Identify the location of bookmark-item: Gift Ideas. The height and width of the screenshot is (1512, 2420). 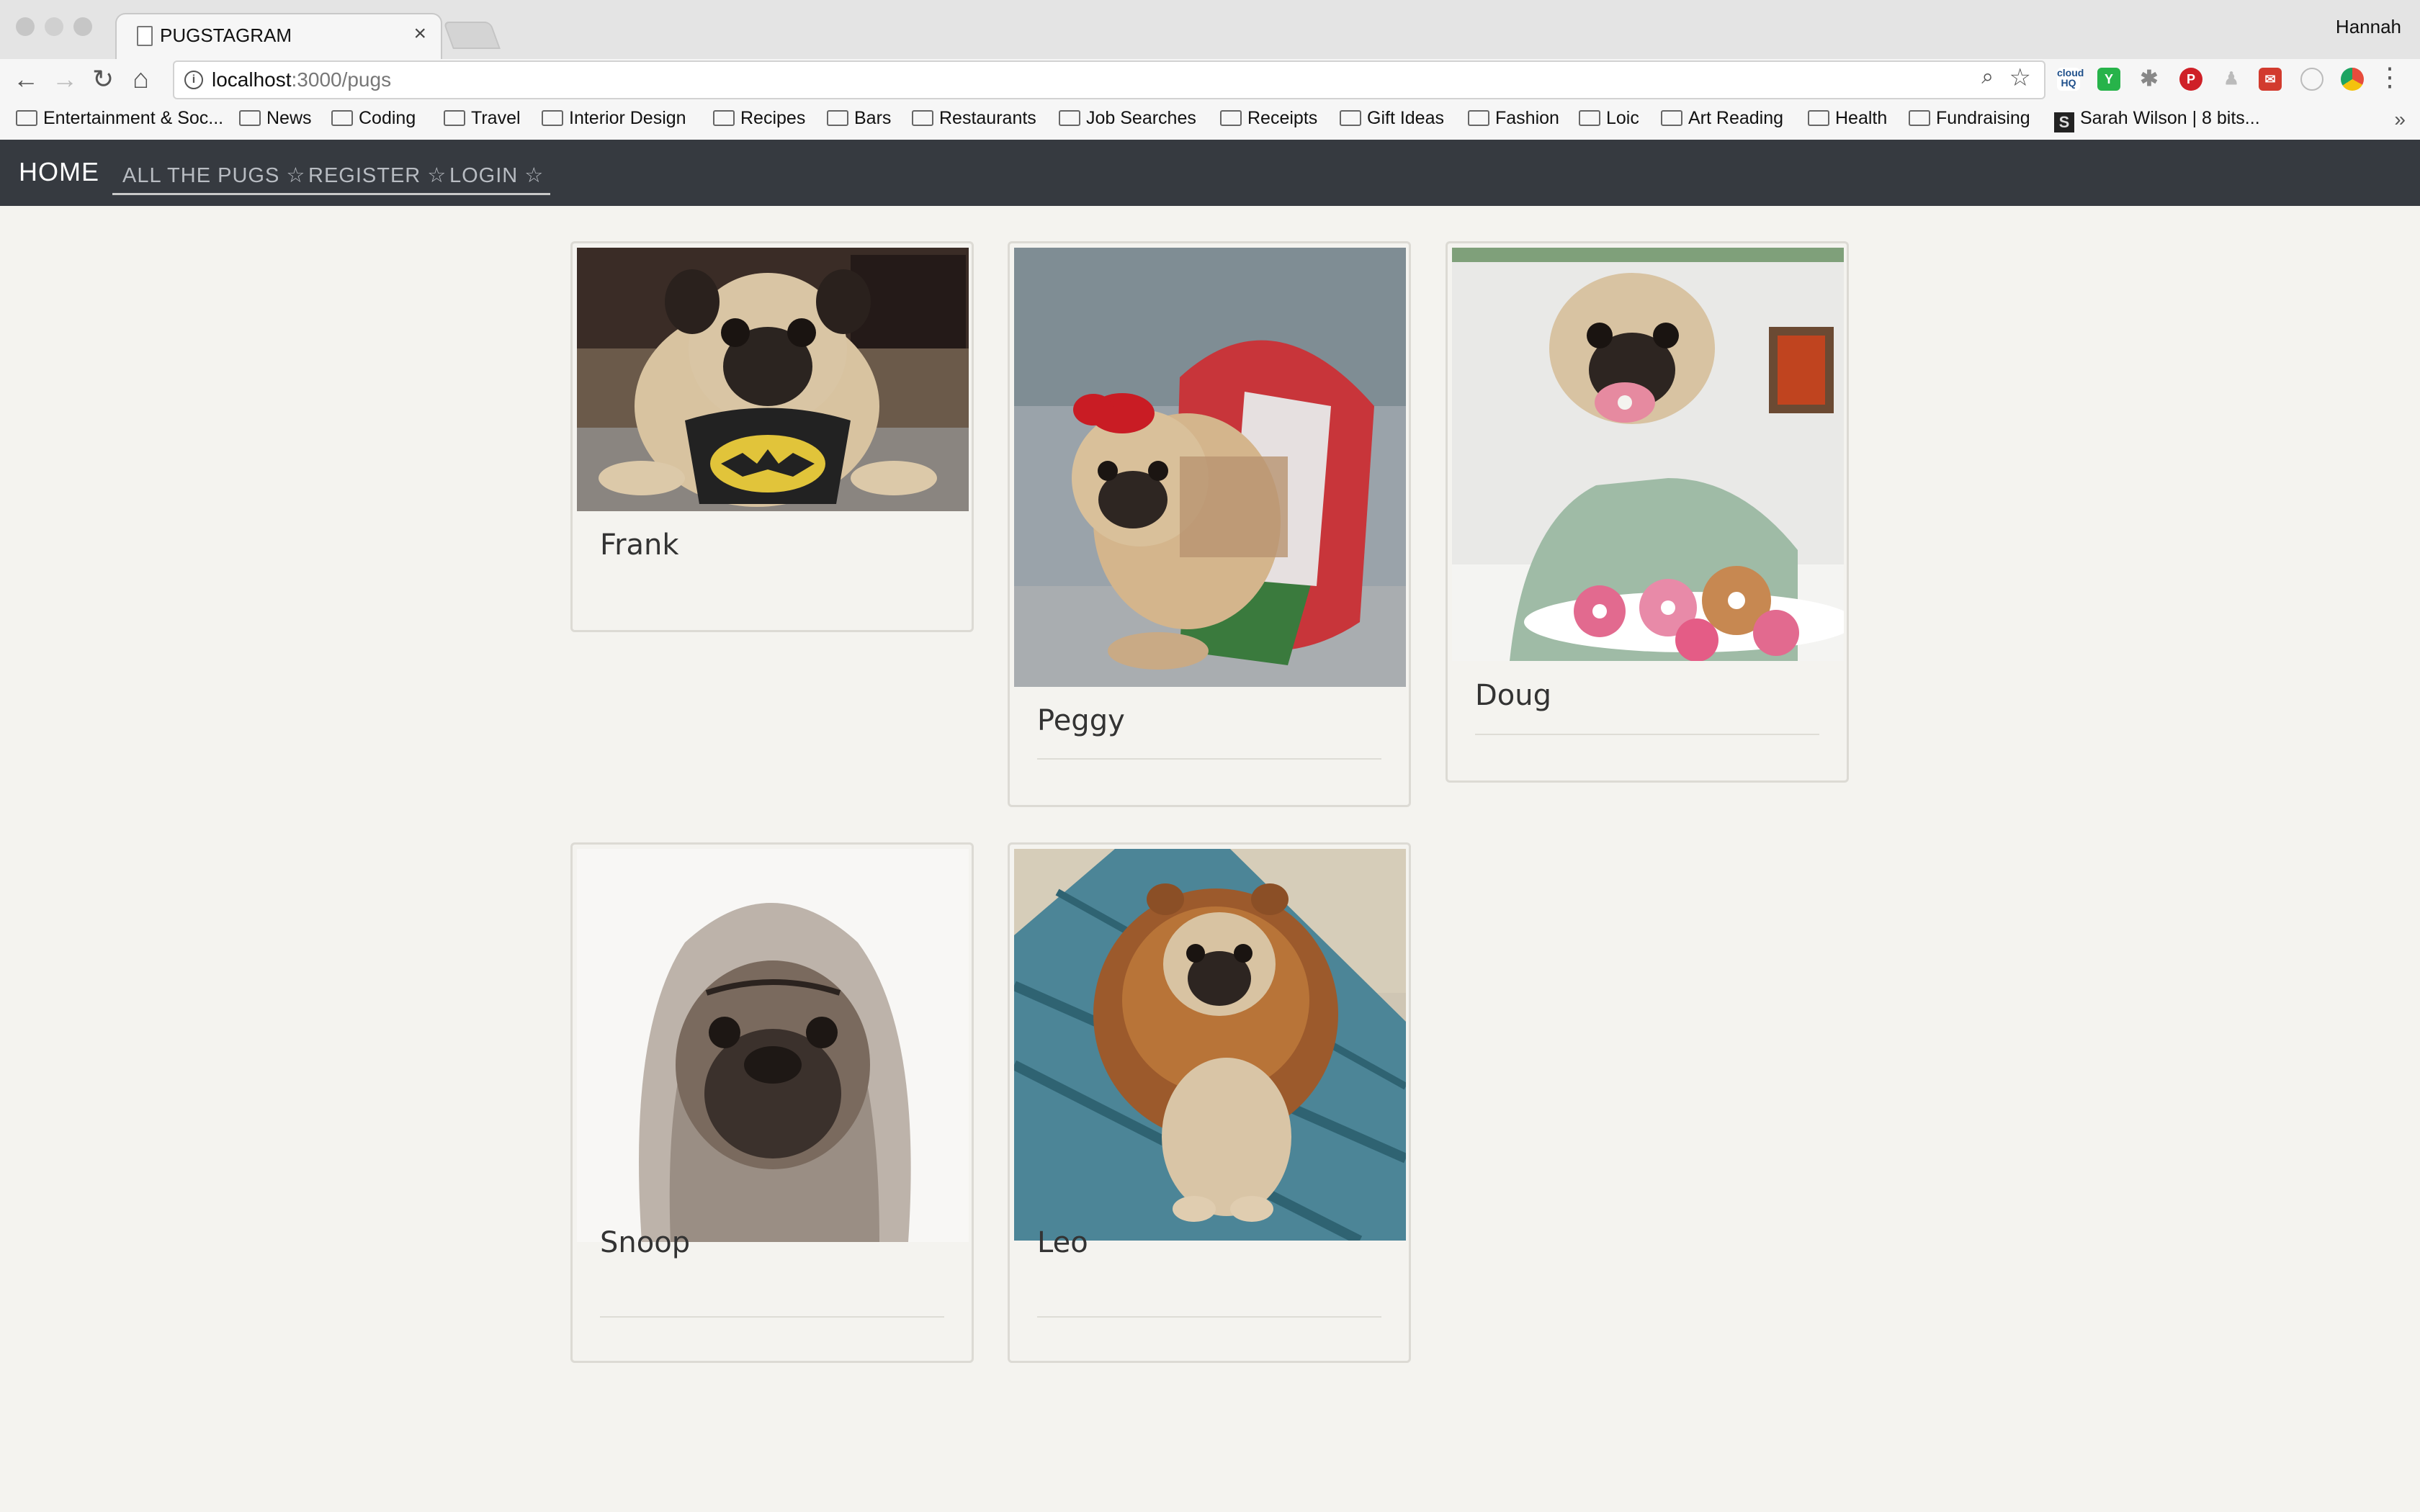
(1392, 118).